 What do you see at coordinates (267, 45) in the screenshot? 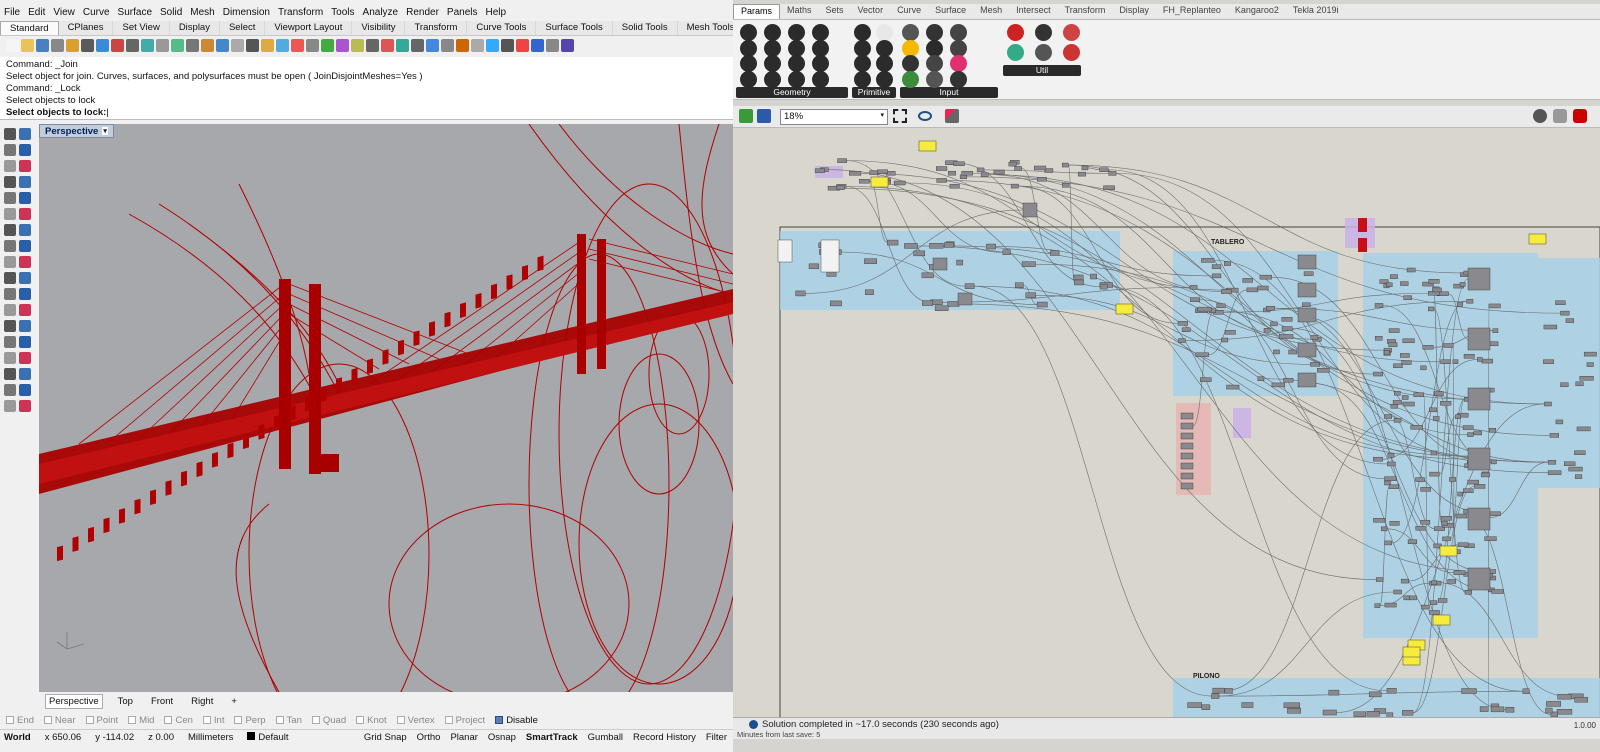
I see `toolbar-tool-18-icon` at bounding box center [267, 45].